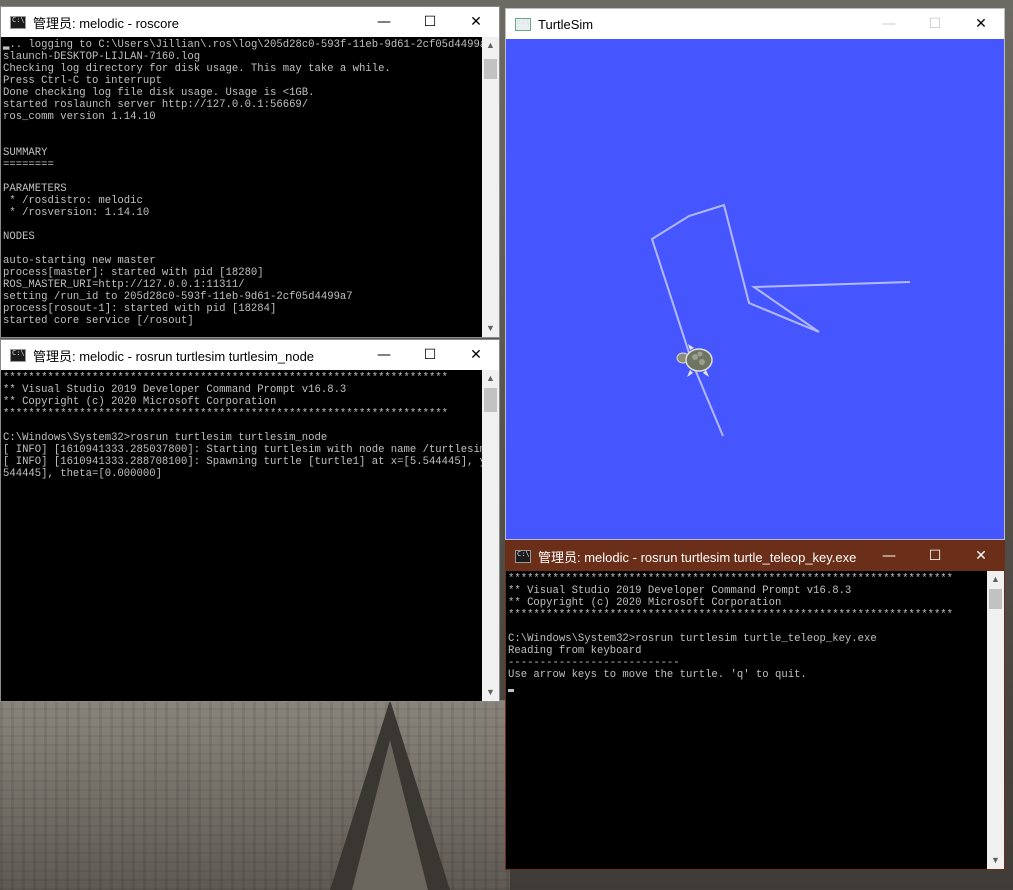 The image size is (1013, 890). Describe the element at coordinates (76, 213) in the screenshot. I see `console-line: * /rosversion: 1.14.10` at that location.